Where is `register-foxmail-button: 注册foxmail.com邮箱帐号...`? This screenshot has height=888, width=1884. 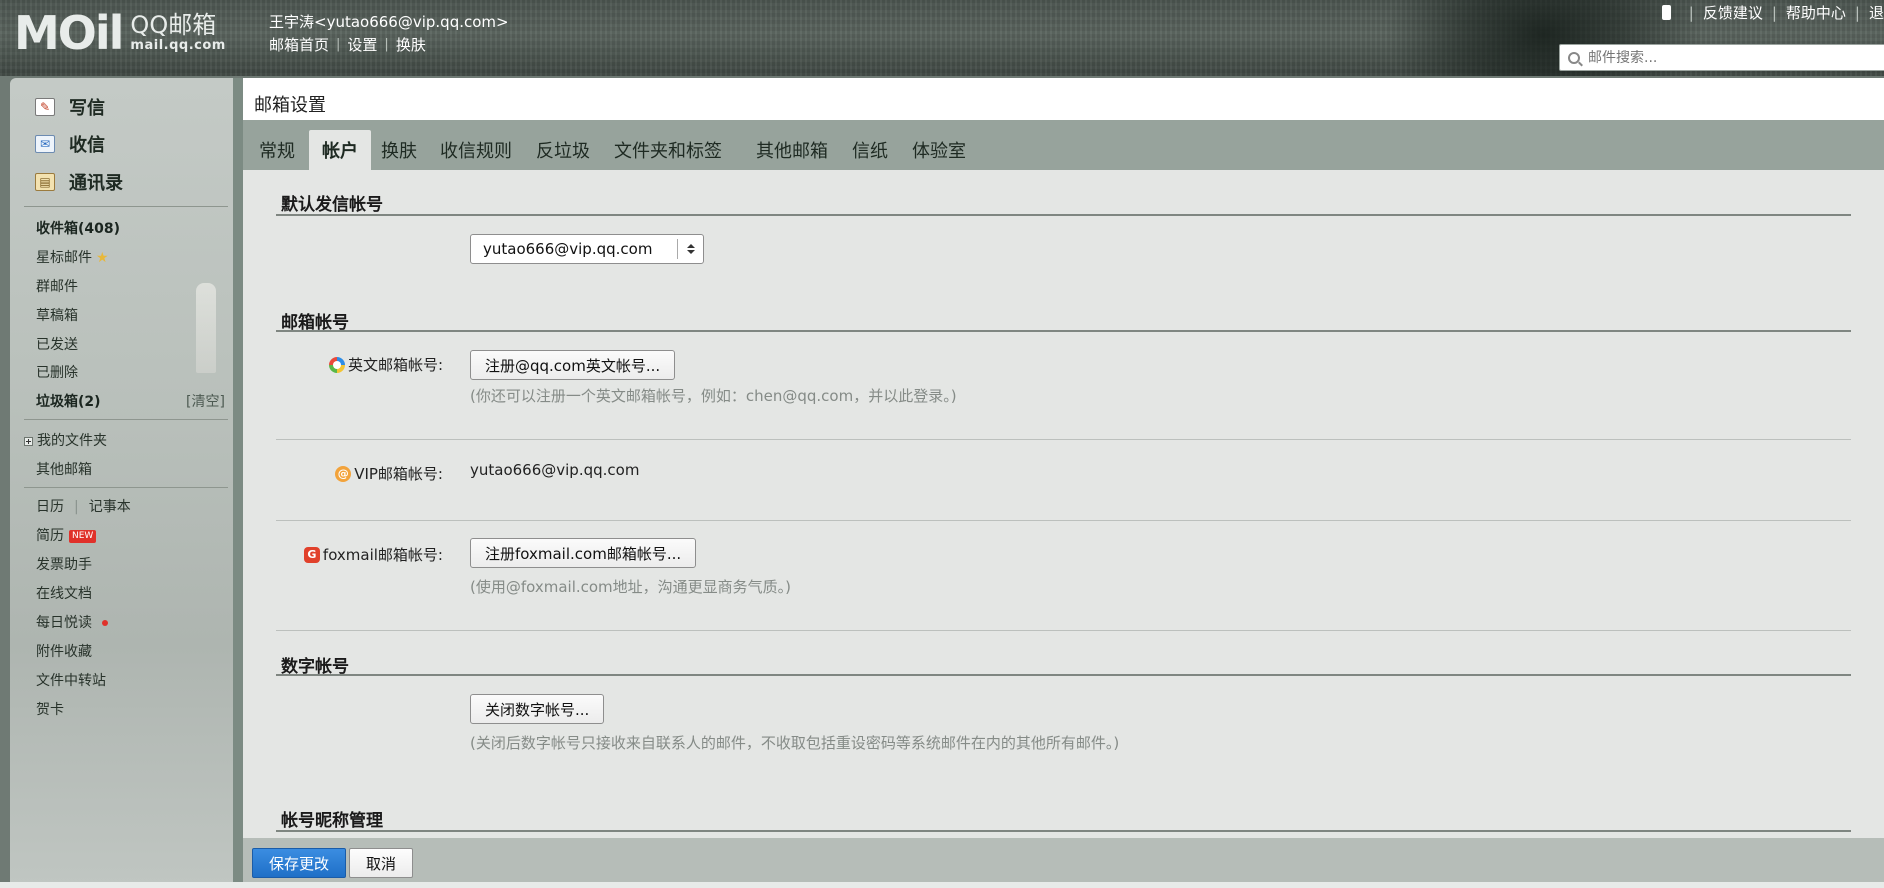
register-foxmail-button: 注册foxmail.com邮箱帐号... is located at coordinates (583, 553).